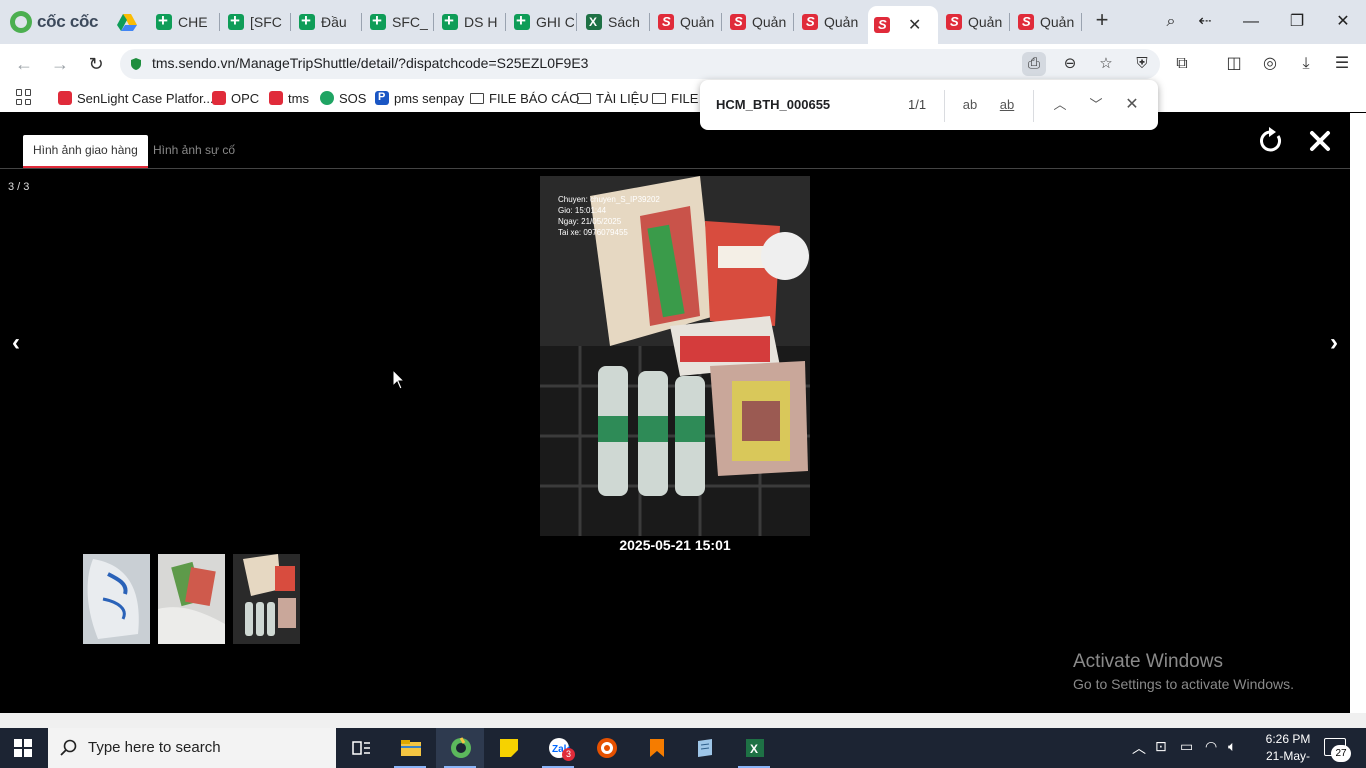  Describe the element at coordinates (1232, 746) in the screenshot. I see `volume-icon: 🔈︎` at that location.